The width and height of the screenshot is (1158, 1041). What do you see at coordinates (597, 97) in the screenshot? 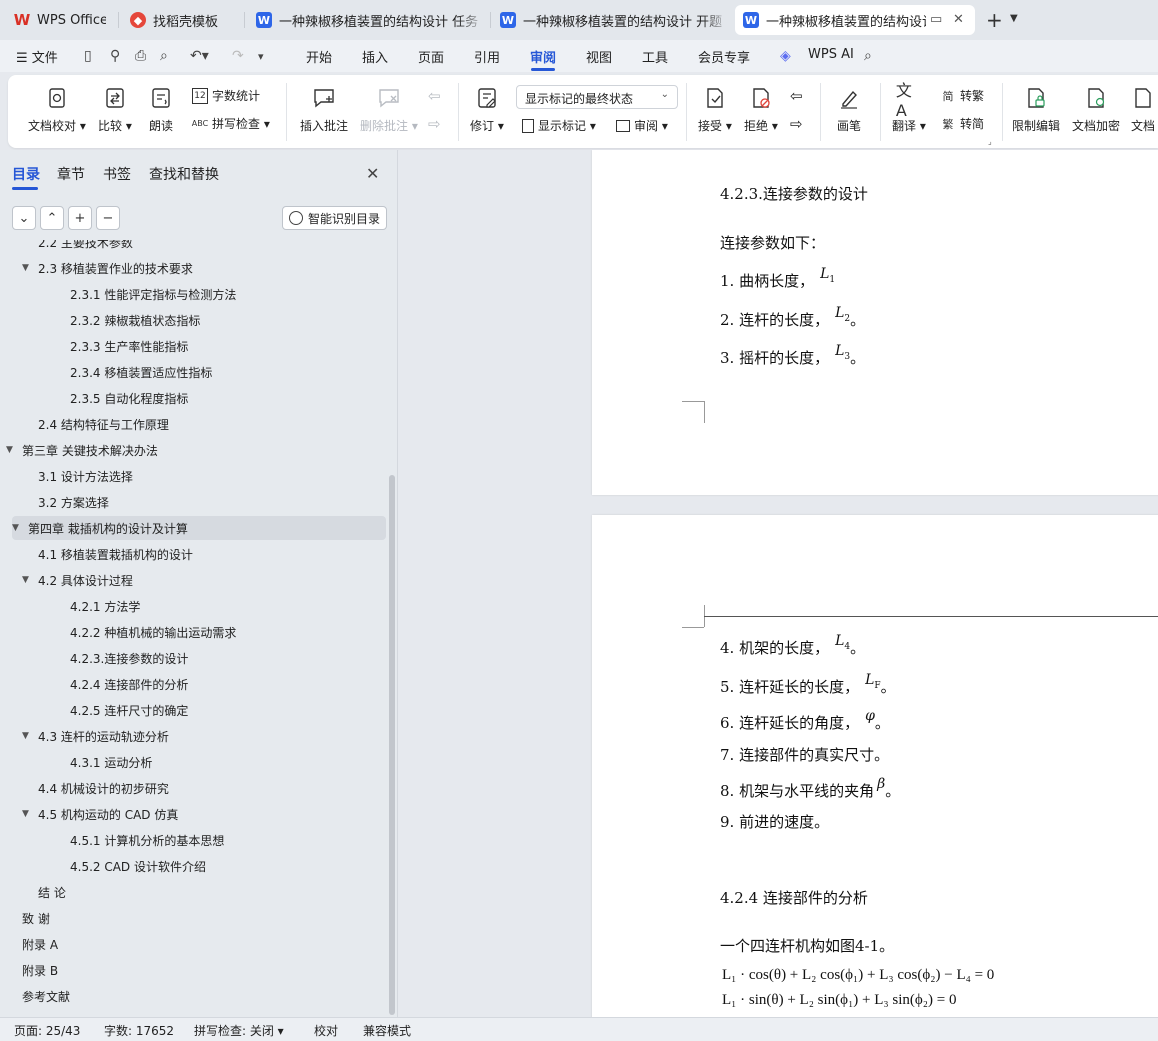
I see `display-mode-select: 显示标记的最终状态 ⌄` at bounding box center [597, 97].